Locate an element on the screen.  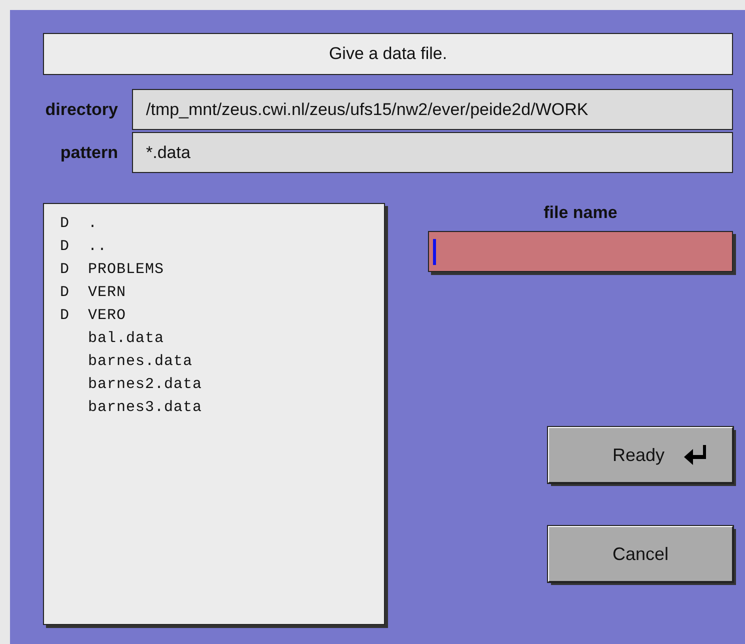
file-list-item: VERN is located at coordinates (107, 292).